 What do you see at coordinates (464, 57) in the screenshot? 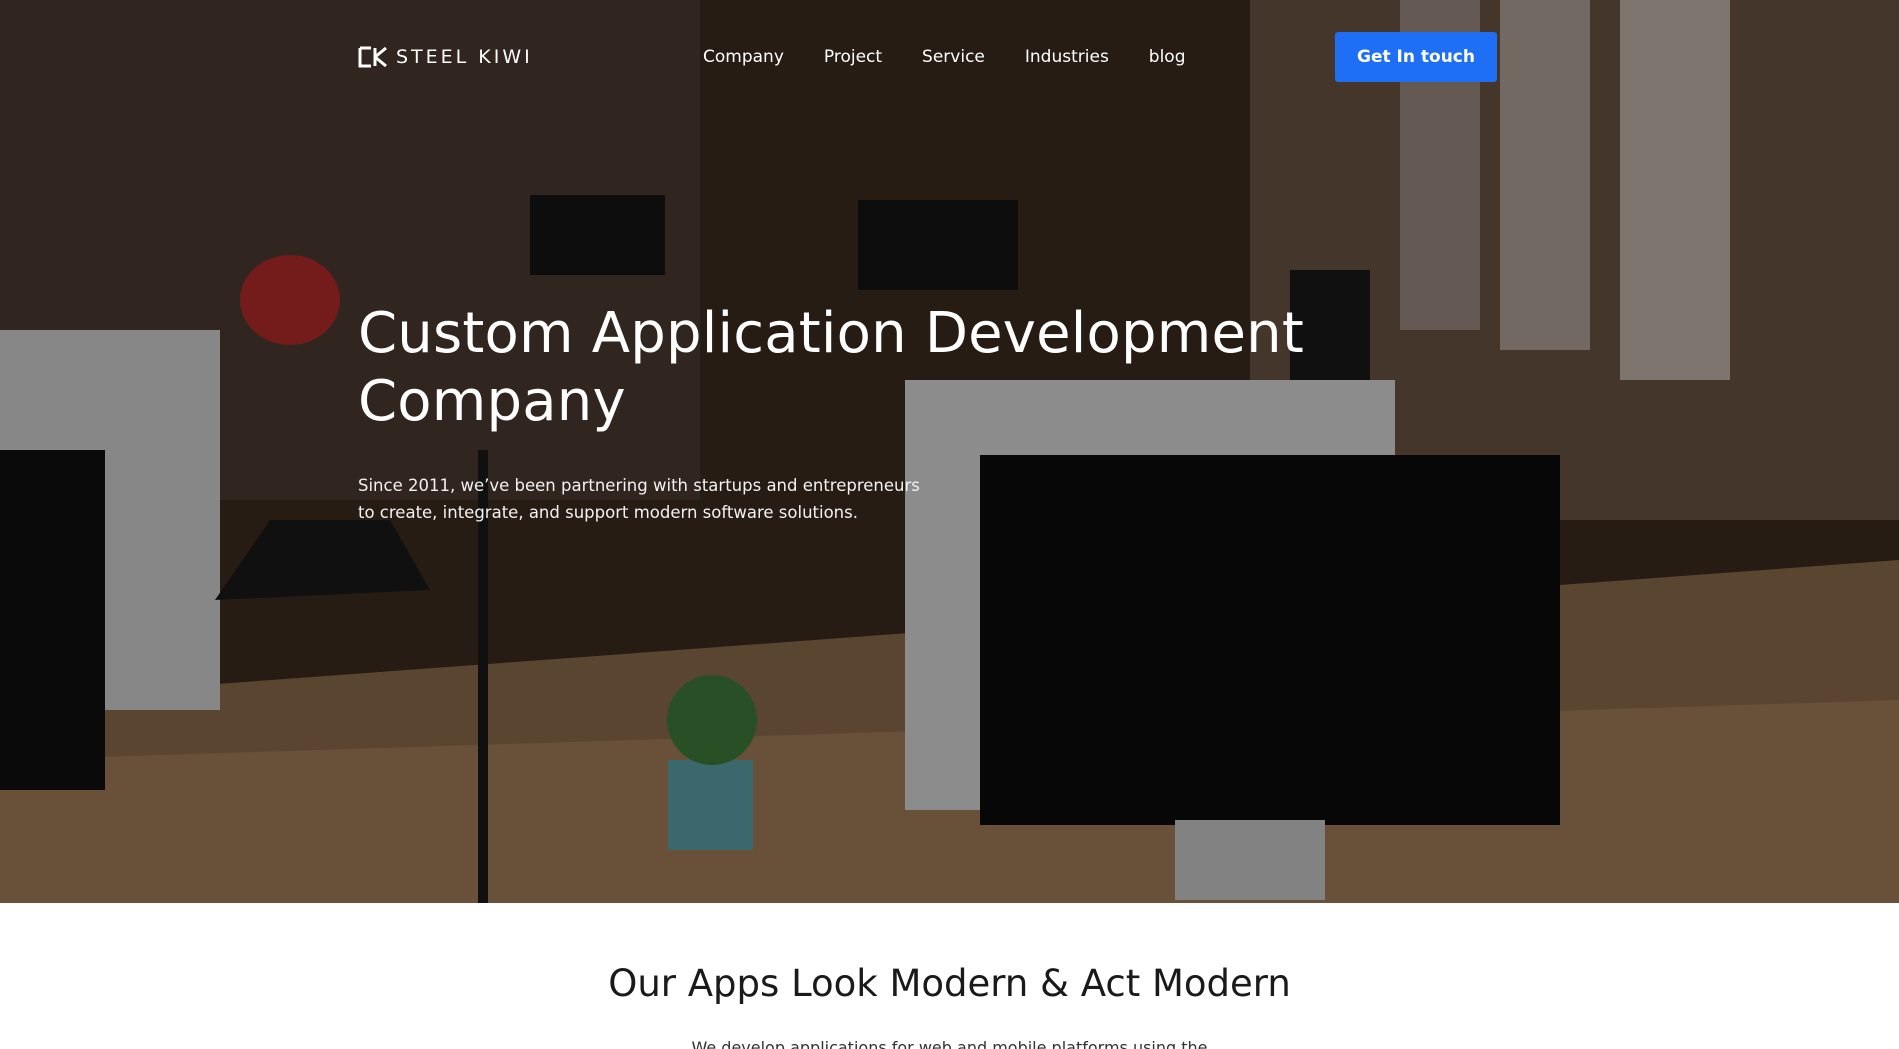
I see `brand-name: STEEL KIWI` at bounding box center [464, 57].